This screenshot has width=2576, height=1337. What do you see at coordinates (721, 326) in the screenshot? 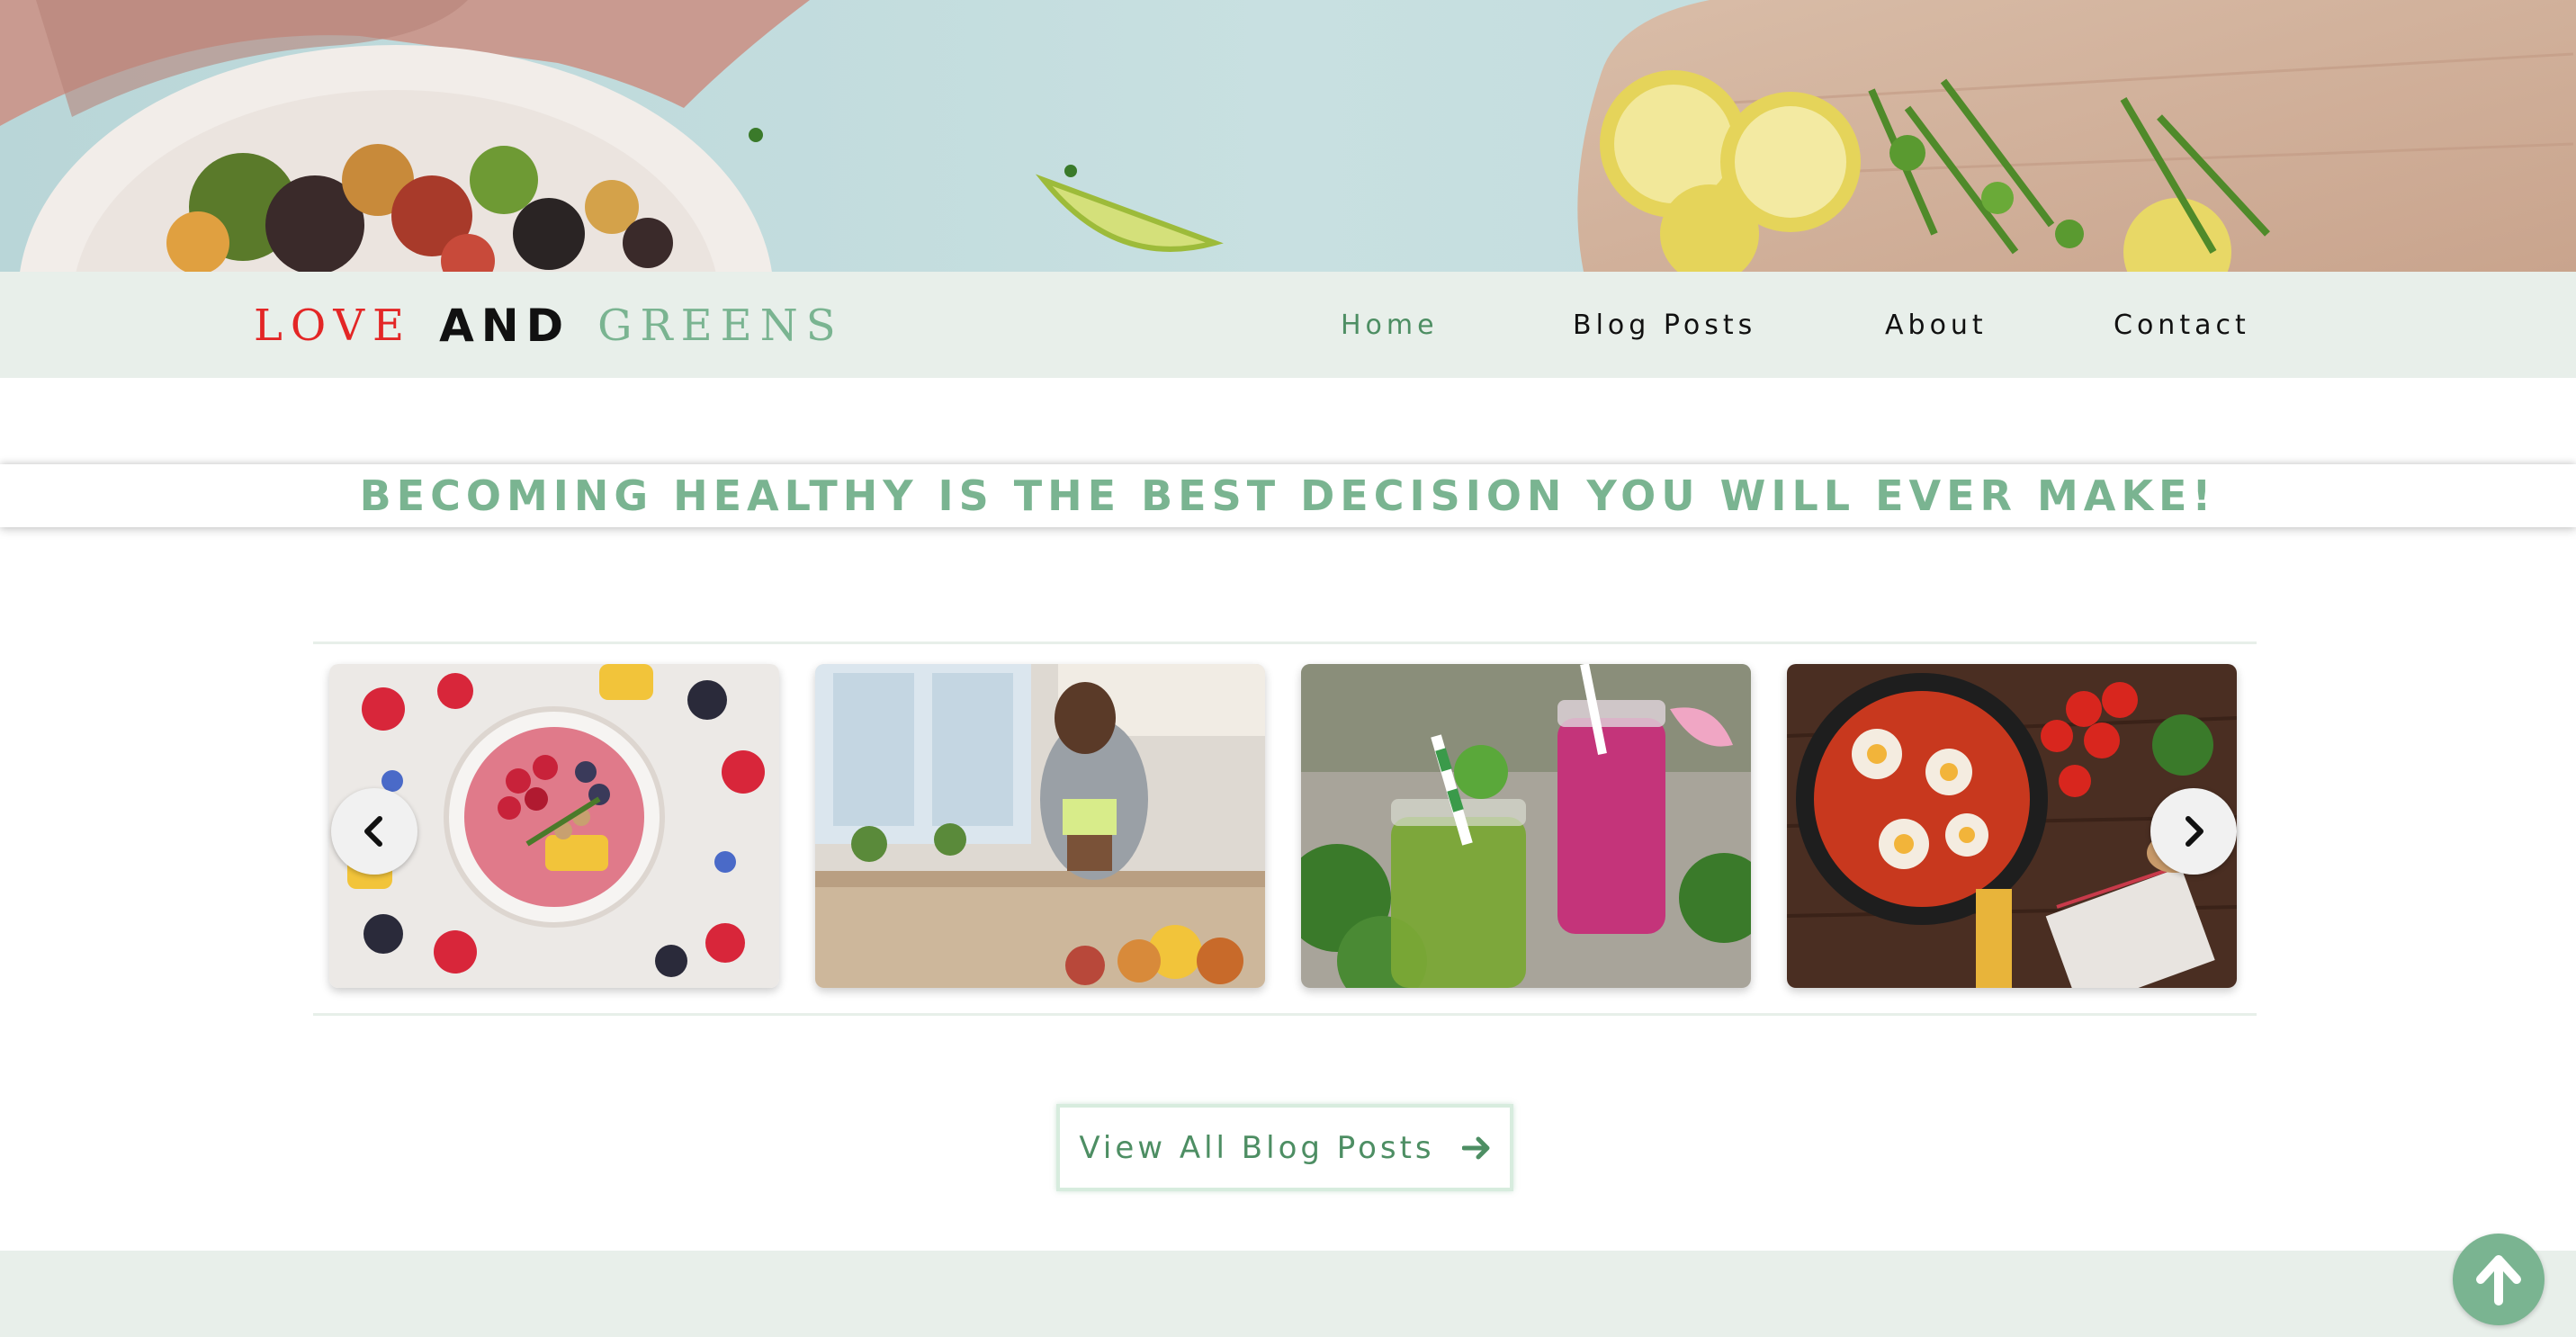
I see `logo-word-greens: GREENS` at bounding box center [721, 326].